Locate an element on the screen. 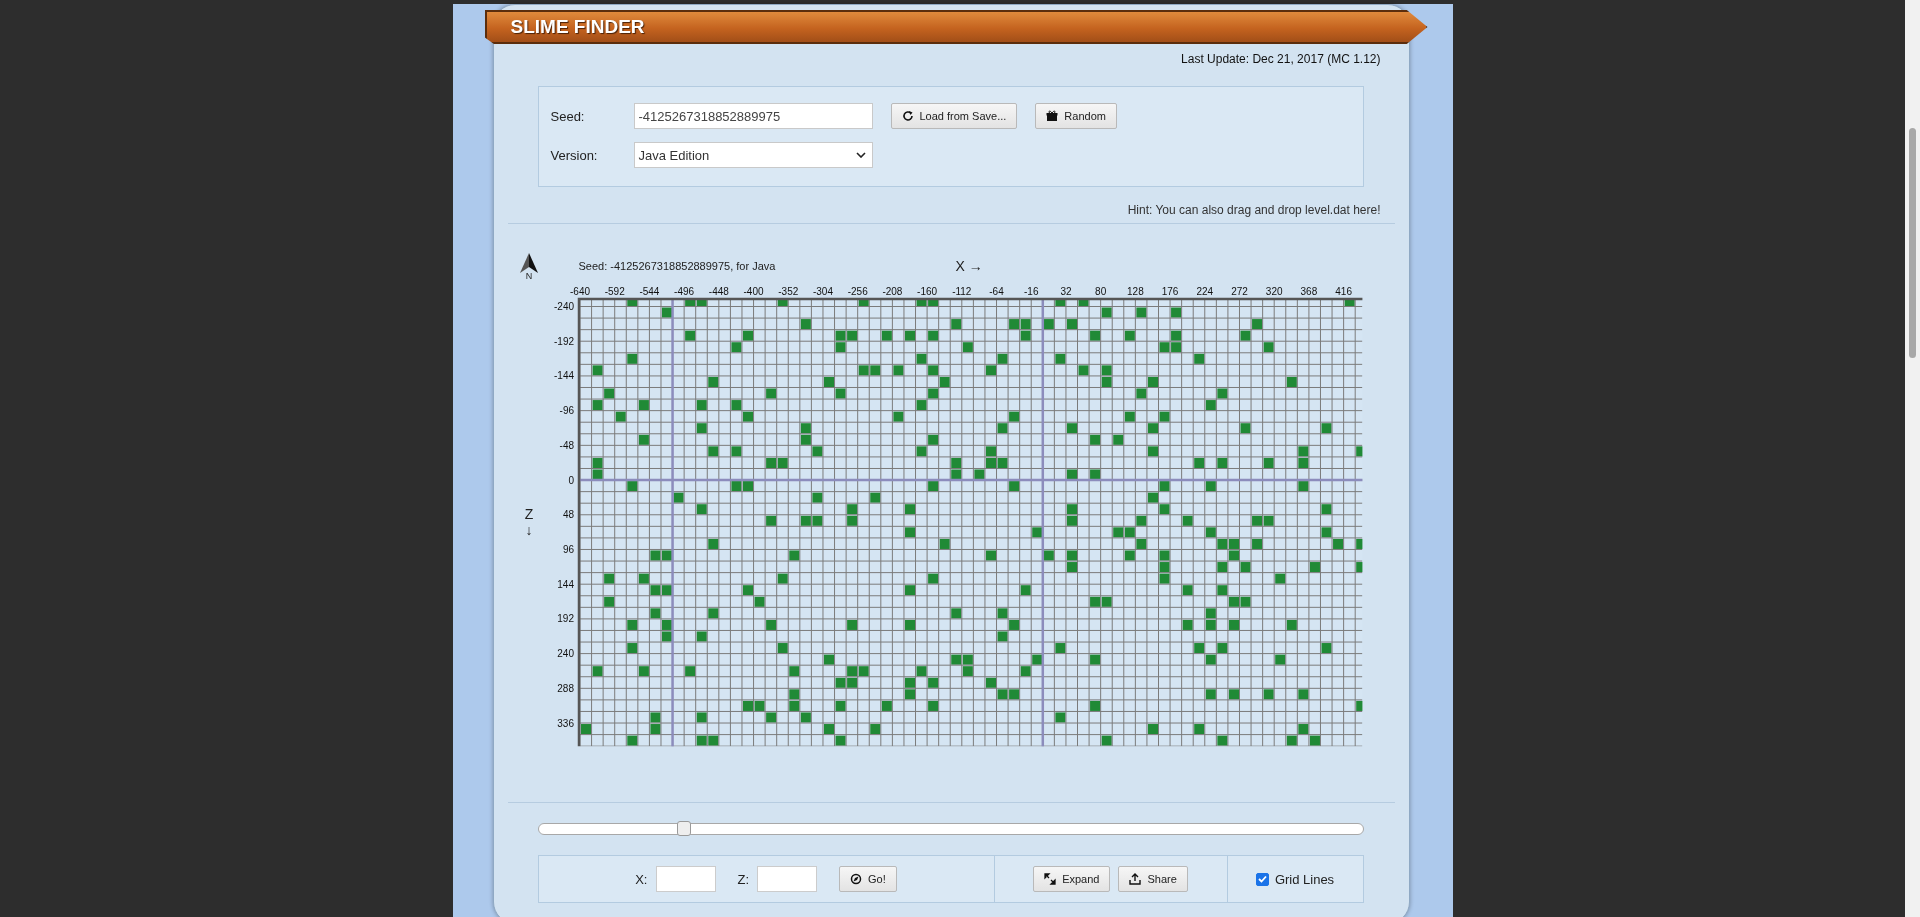 The width and height of the screenshot is (1920, 917). x-tick-label: -160 is located at coordinates (926, 291).